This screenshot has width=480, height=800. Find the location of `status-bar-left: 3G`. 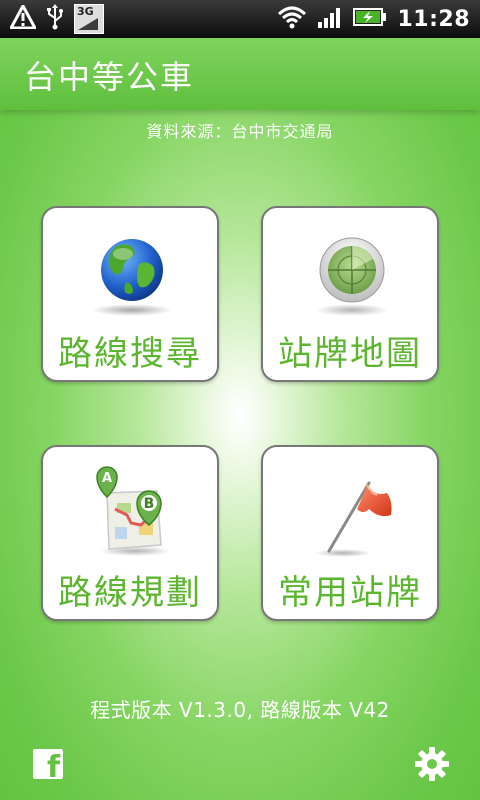

status-bar-left: 3G is located at coordinates (56, 19).